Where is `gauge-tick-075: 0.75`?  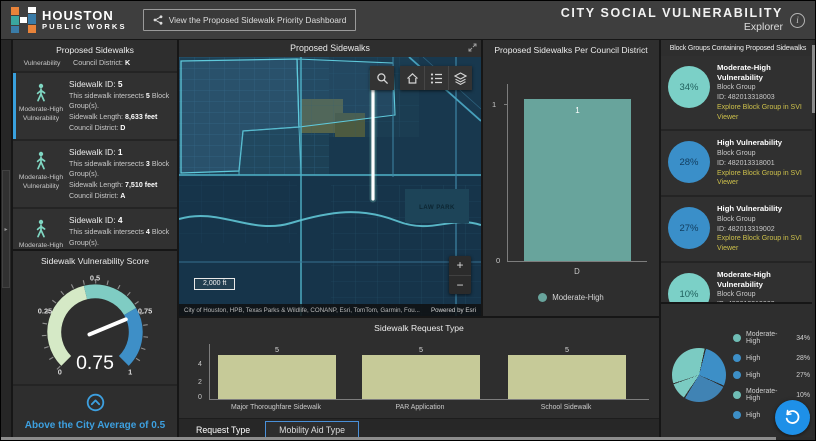
gauge-tick-075: 0.75 is located at coordinates (145, 311).